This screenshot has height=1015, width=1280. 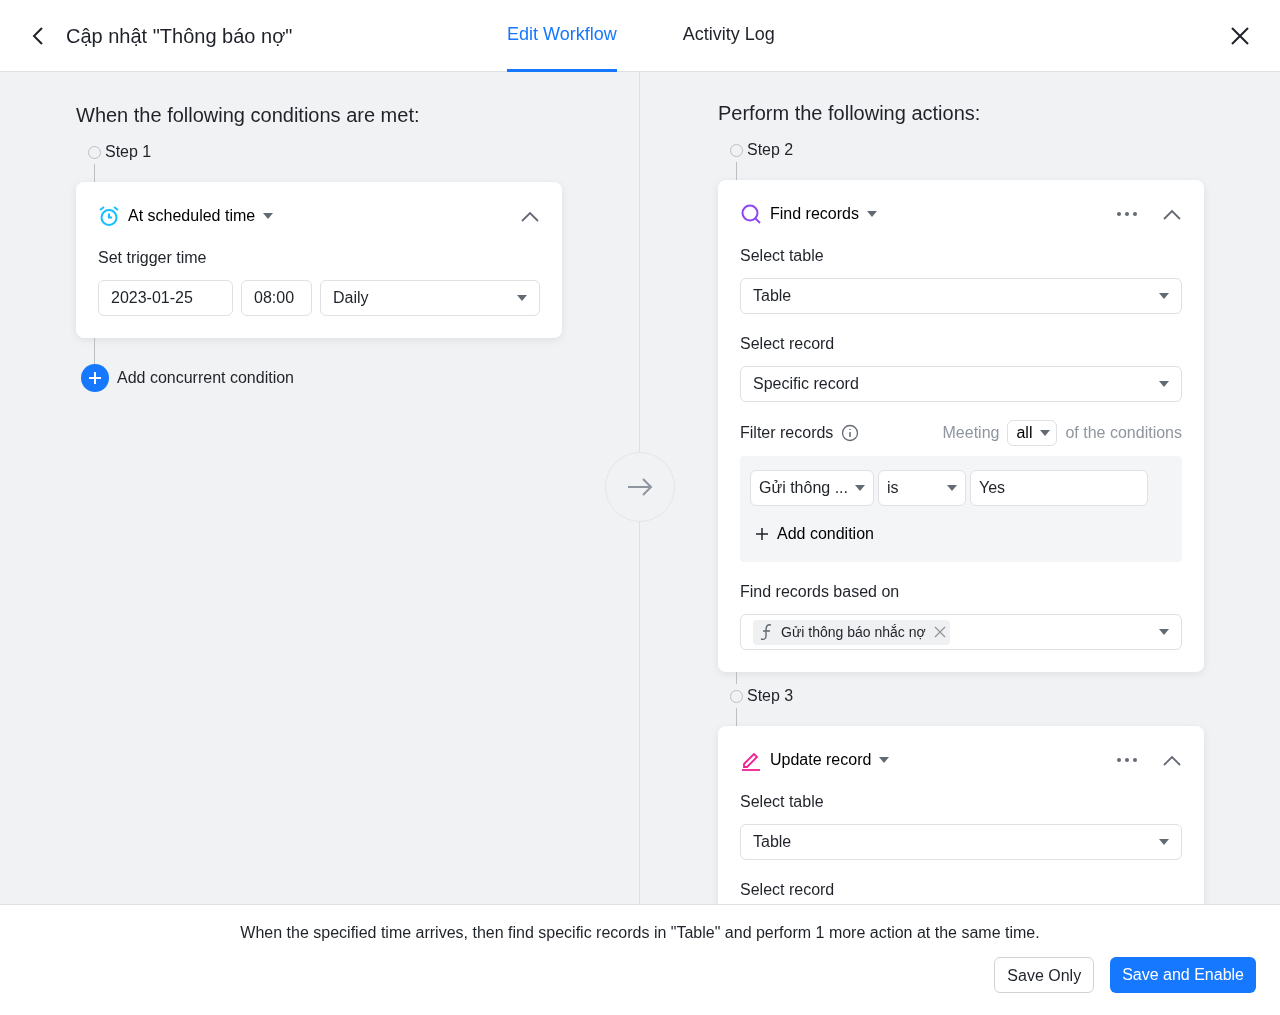 I want to click on section-heading: When the following conditions are met:, so click(x=248, y=115).